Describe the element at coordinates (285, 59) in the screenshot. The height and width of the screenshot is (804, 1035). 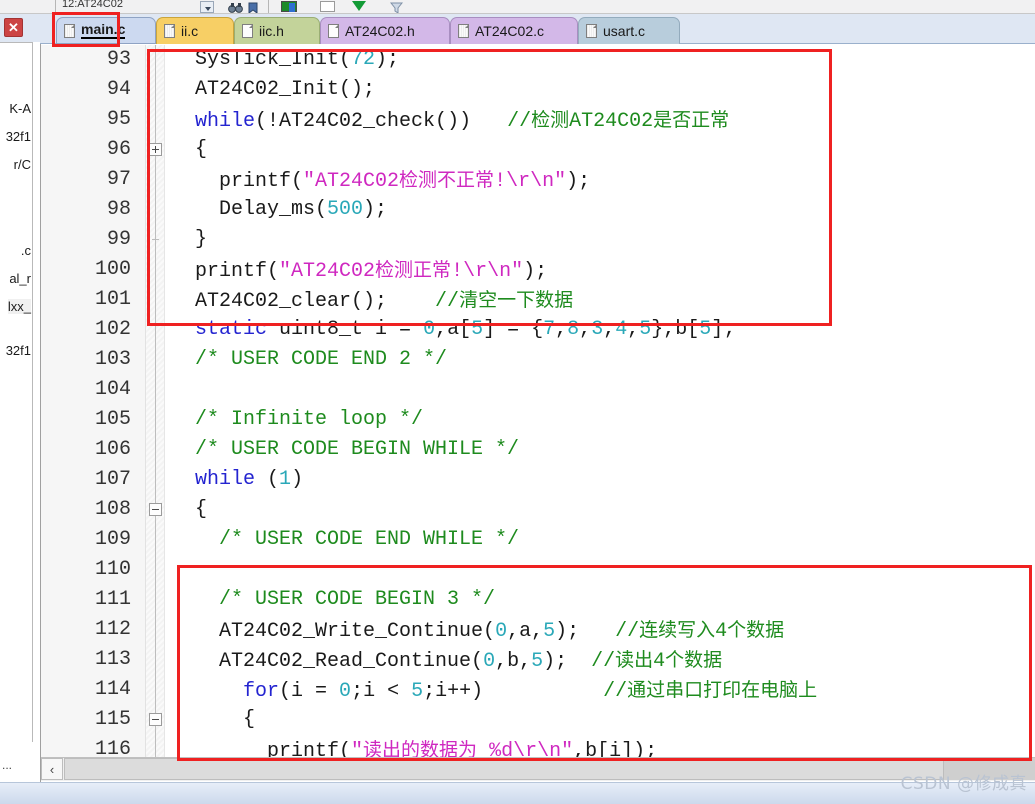
I see `line-text: SysTick_Init(72);` at that location.